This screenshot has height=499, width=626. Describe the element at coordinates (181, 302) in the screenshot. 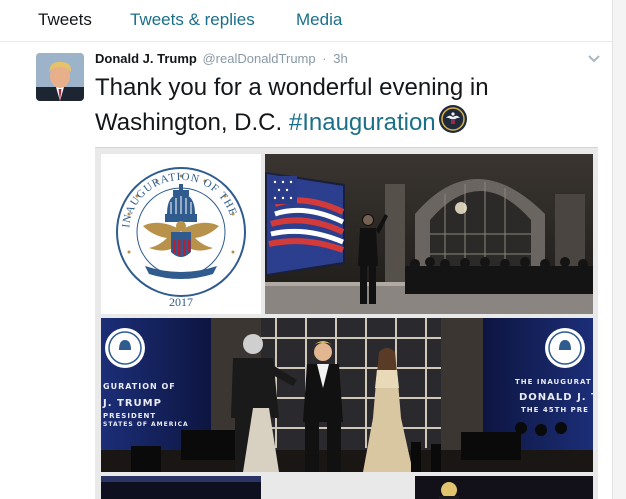

I see `seal-year-label: 2017` at that location.